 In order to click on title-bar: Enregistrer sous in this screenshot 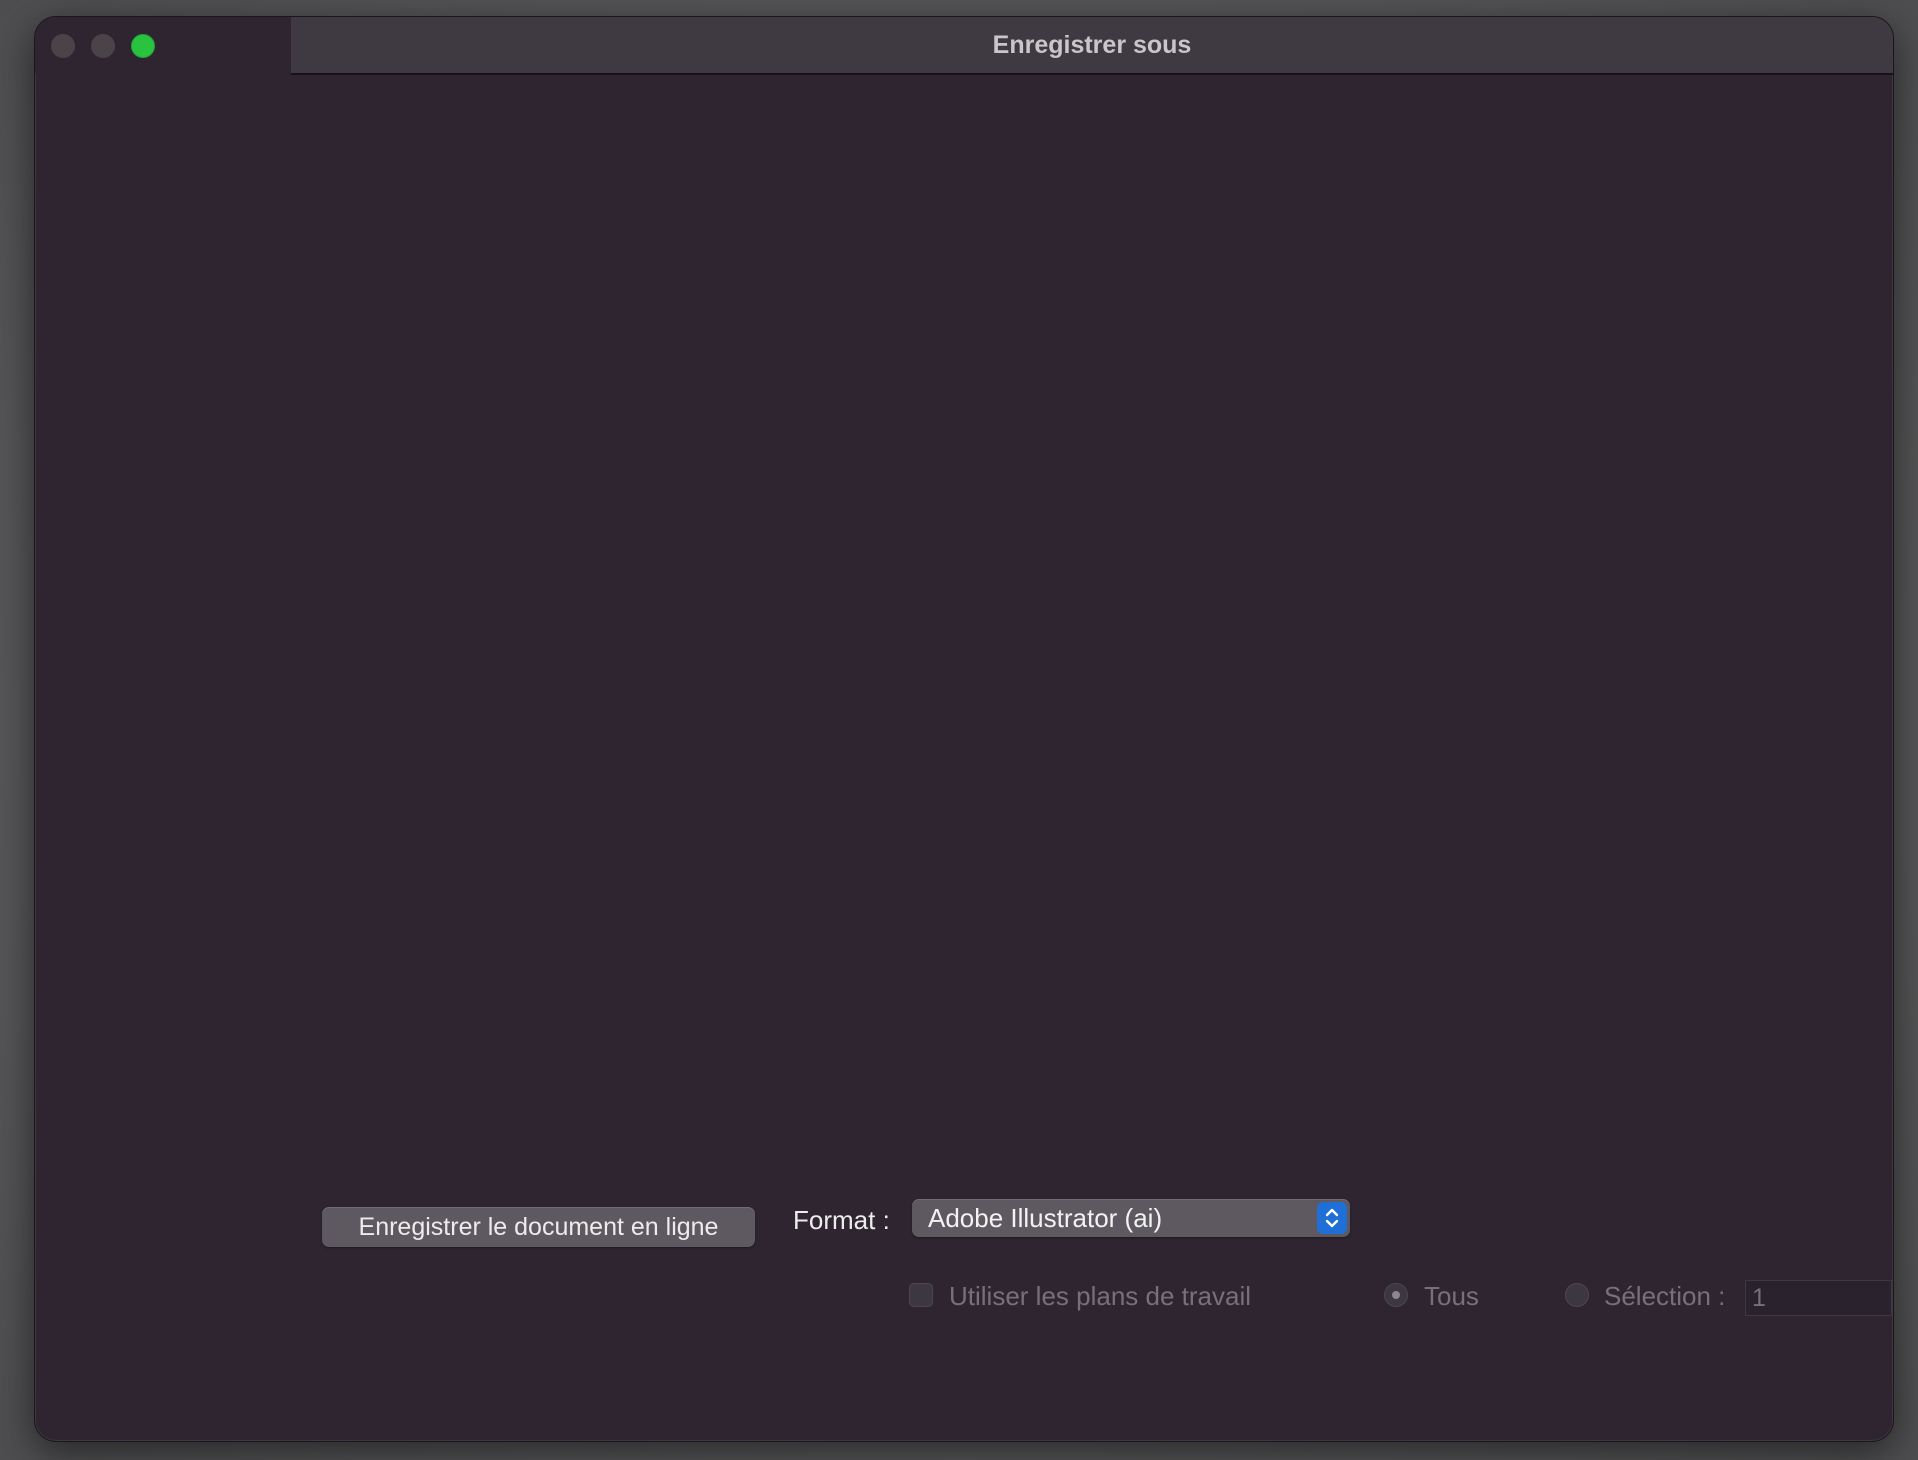, I will do `click(1092, 46)`.